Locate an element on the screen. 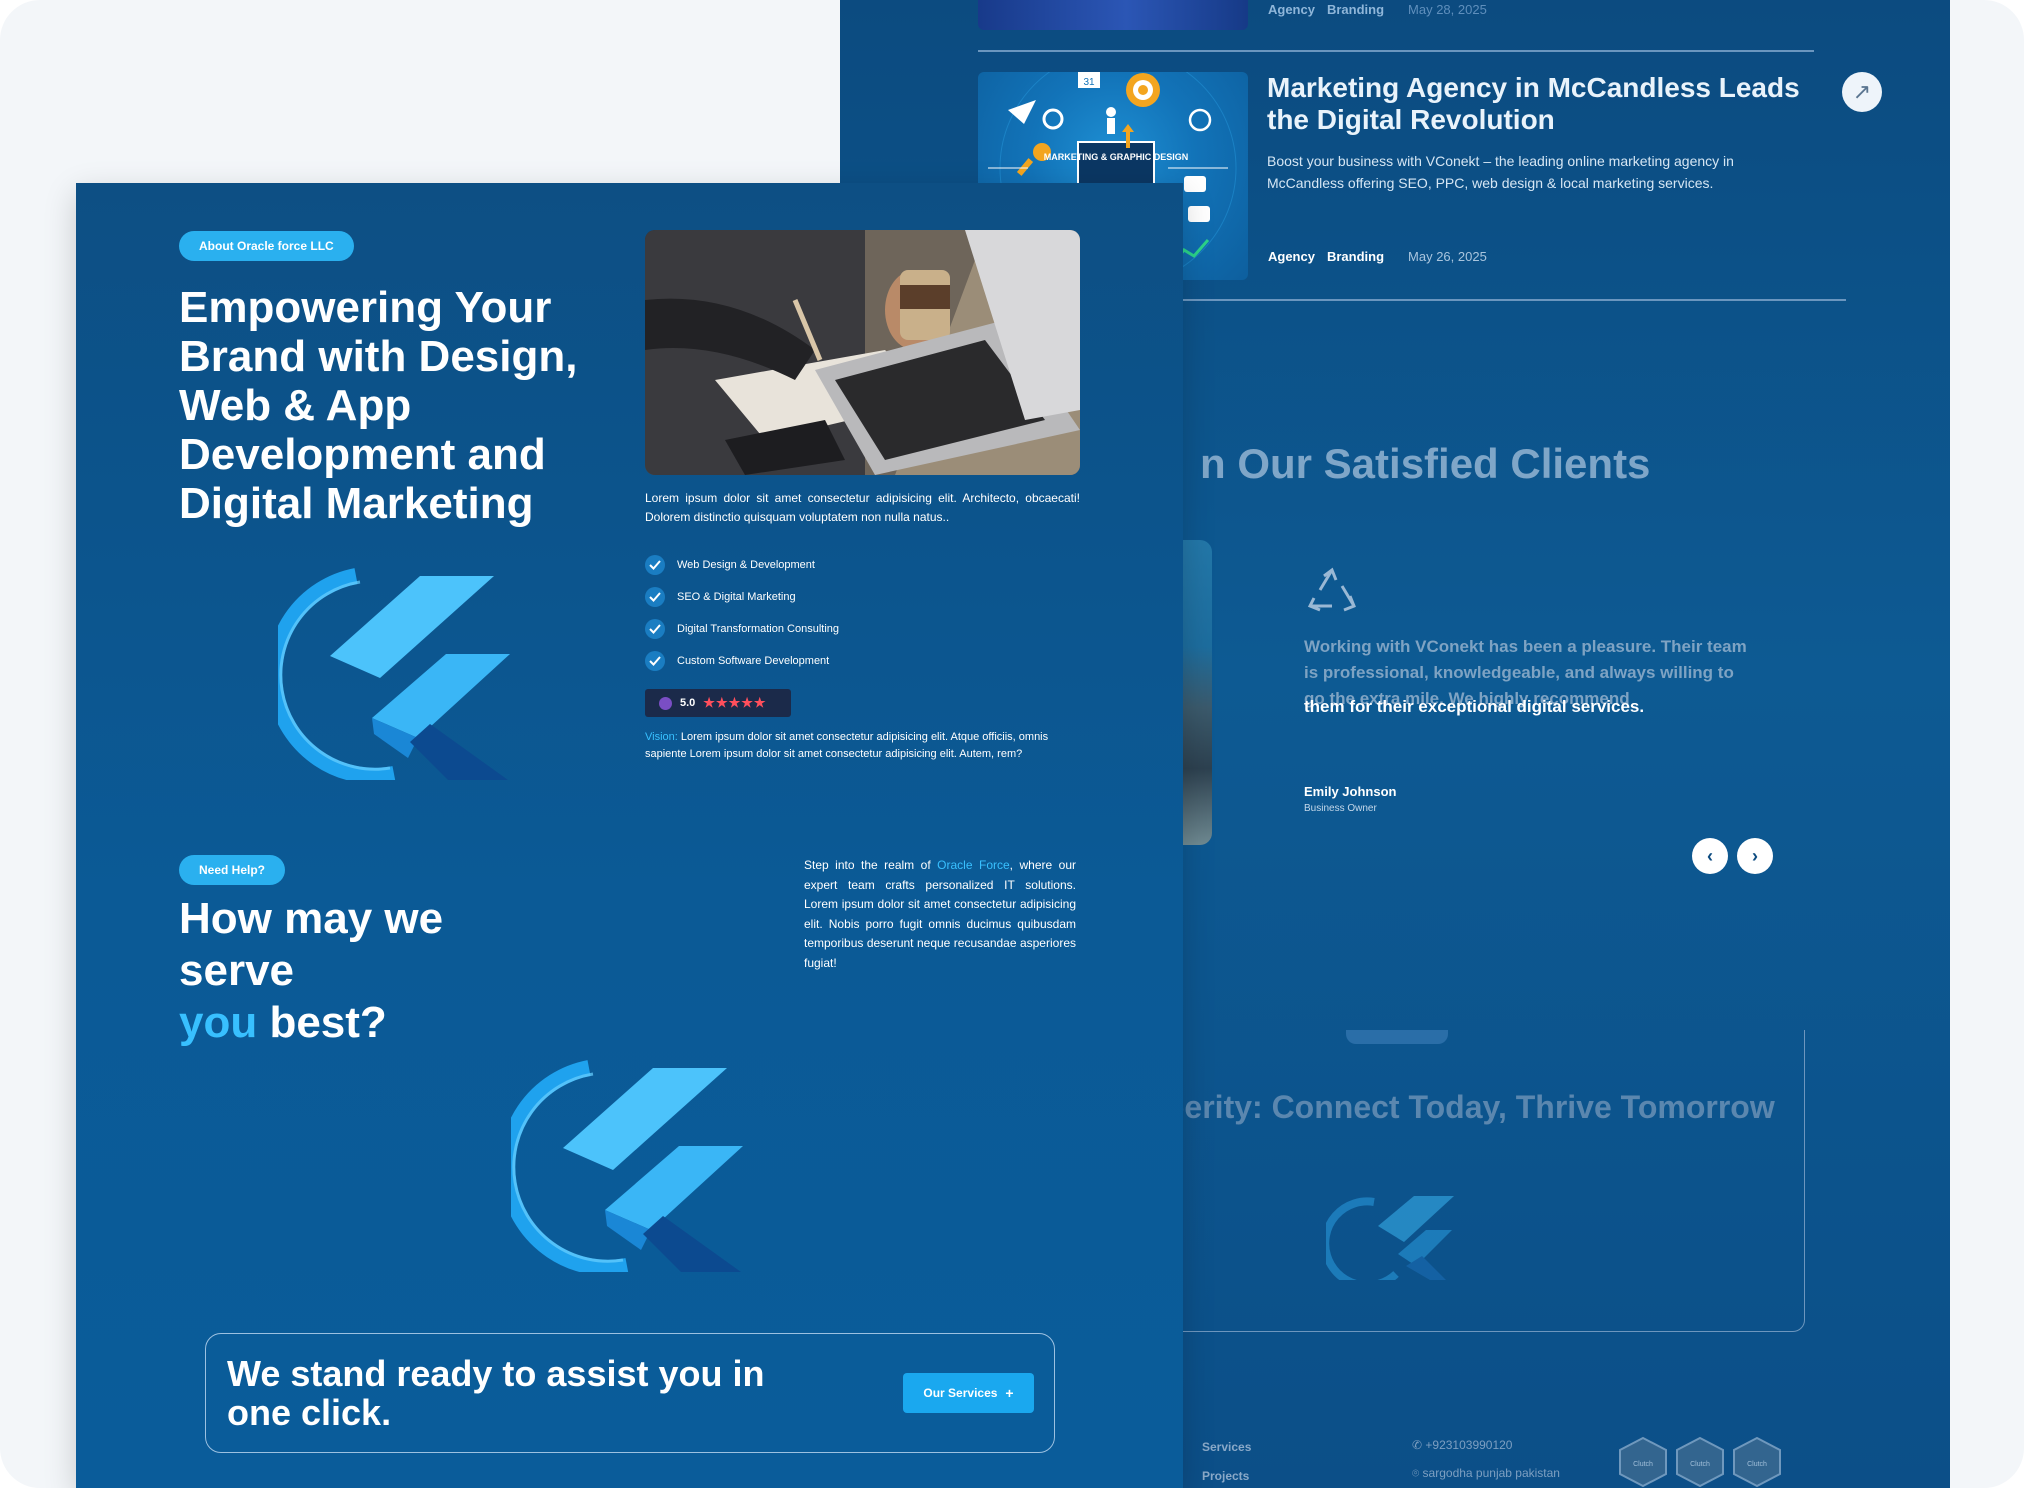 The image size is (2024, 1488). chevron-left-icon: ‹ is located at coordinates (1710, 855).